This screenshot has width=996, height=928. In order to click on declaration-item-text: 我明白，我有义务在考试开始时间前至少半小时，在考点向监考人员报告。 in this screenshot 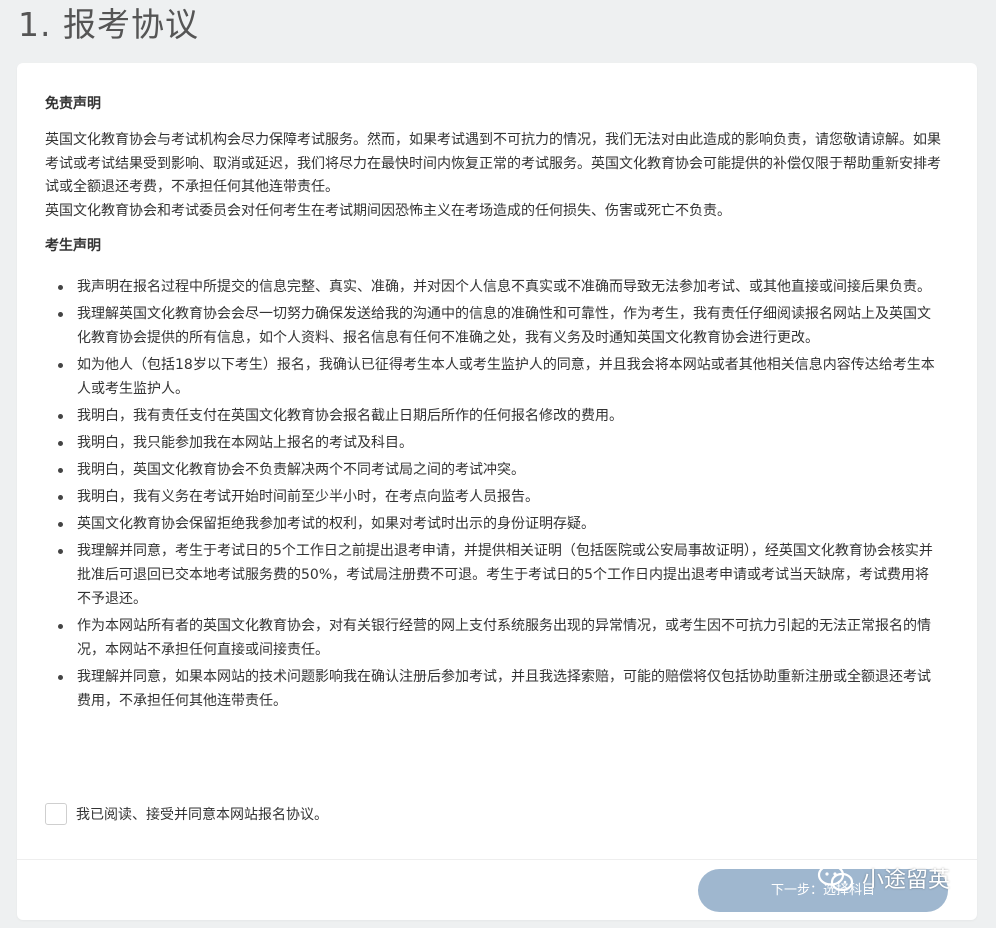, I will do `click(308, 497)`.